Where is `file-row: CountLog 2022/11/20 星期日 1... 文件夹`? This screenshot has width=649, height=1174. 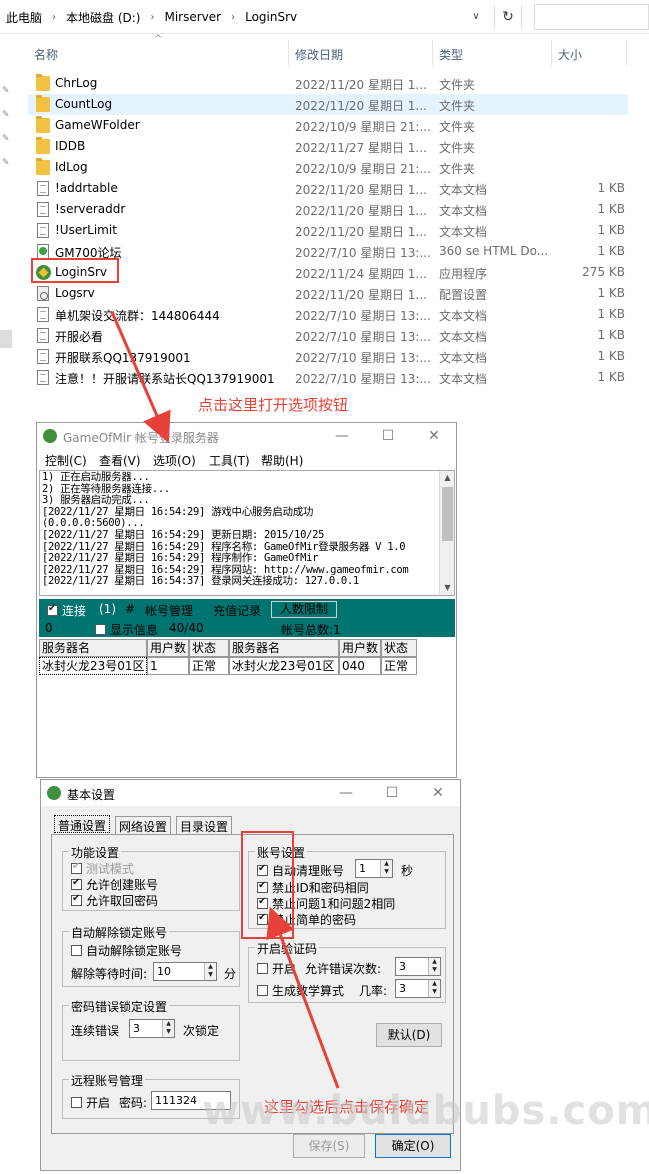
file-row: CountLog 2022/11/20 星期日 1... 文件夹 is located at coordinates (328, 104).